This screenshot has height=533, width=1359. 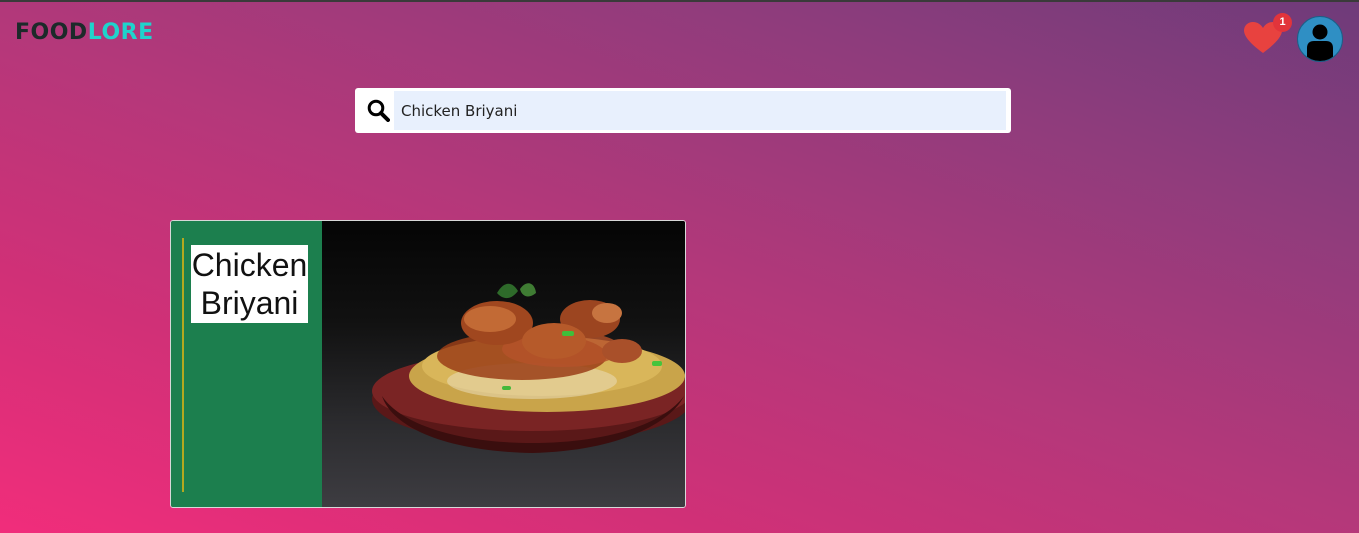 I want to click on biryani-plate-illustration, so click(x=528, y=368).